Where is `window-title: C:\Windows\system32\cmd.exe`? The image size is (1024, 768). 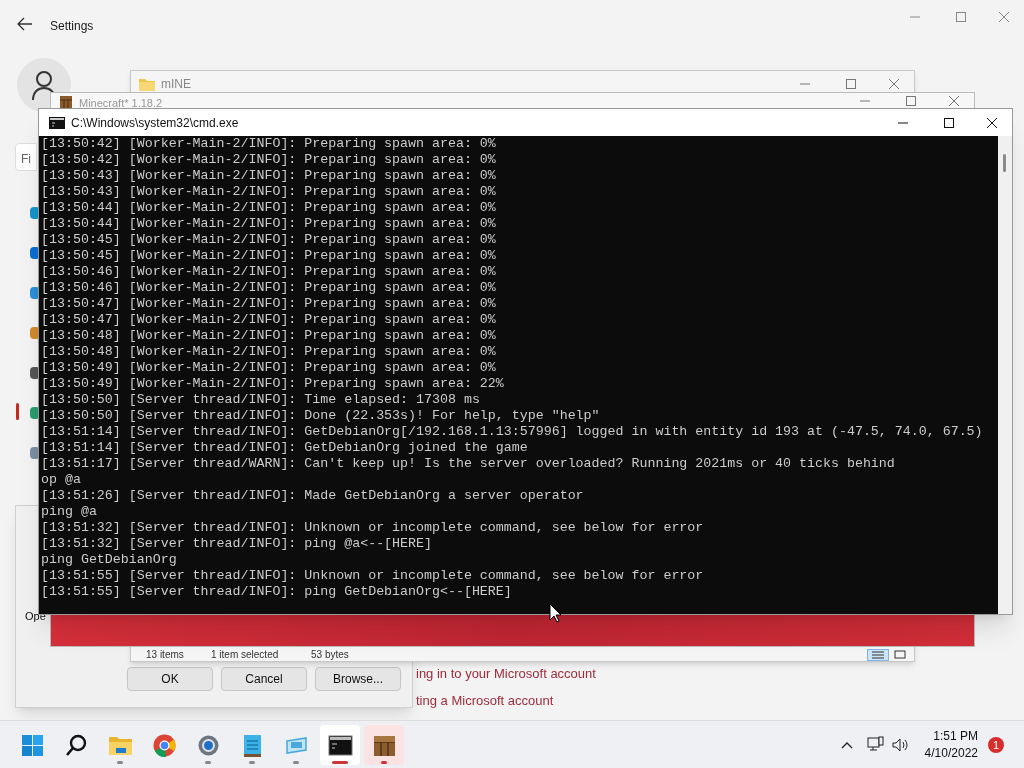 window-title: C:\Windows\system32\cmd.exe is located at coordinates (155, 123).